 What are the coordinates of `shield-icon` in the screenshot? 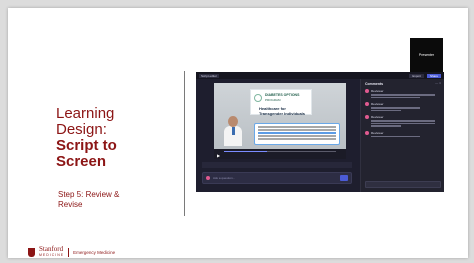 It's located at (31, 252).